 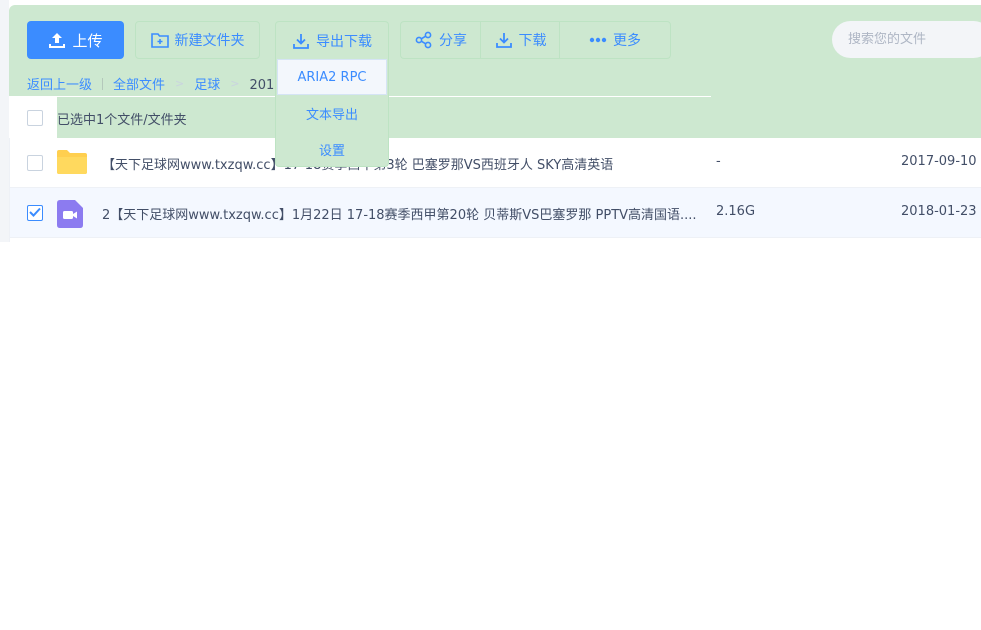 I want to click on search-box, so click(x=906, y=39).